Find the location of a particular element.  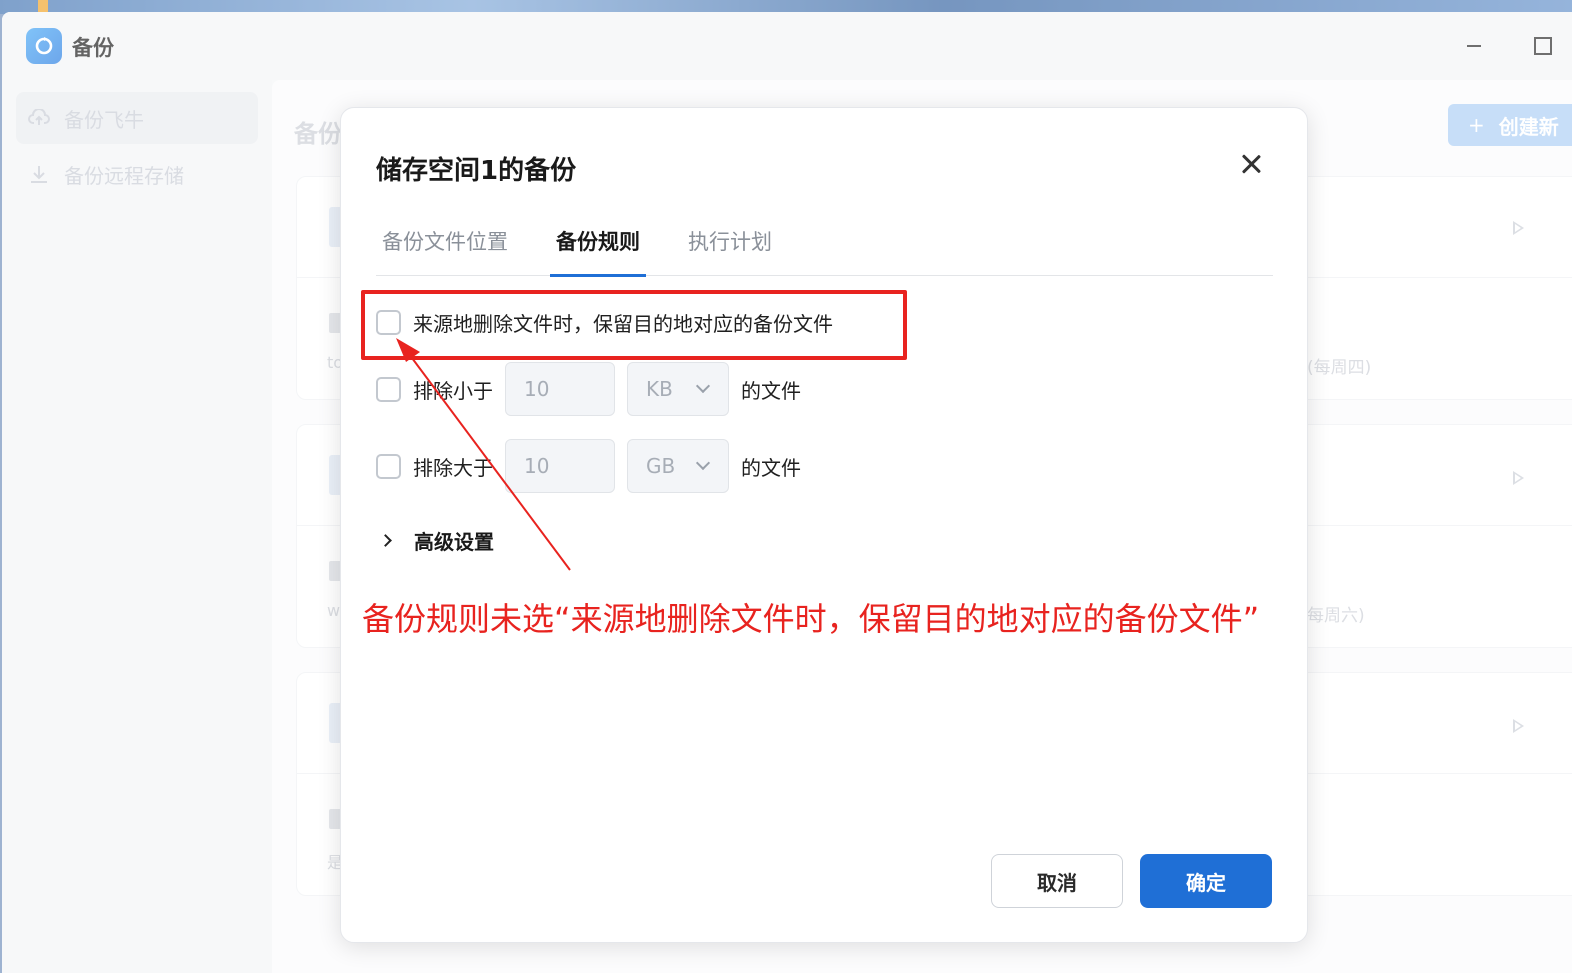

cancel-button: 取消 is located at coordinates (1057, 881).